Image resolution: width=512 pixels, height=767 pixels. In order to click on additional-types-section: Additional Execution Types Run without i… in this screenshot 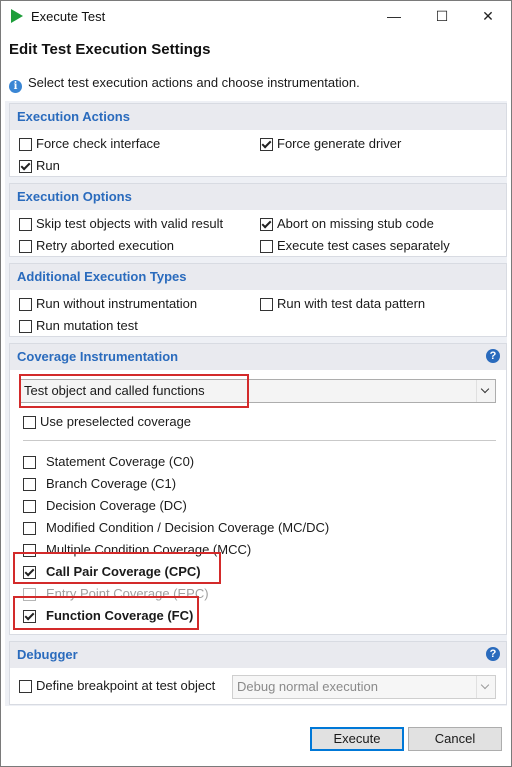, I will do `click(258, 300)`.